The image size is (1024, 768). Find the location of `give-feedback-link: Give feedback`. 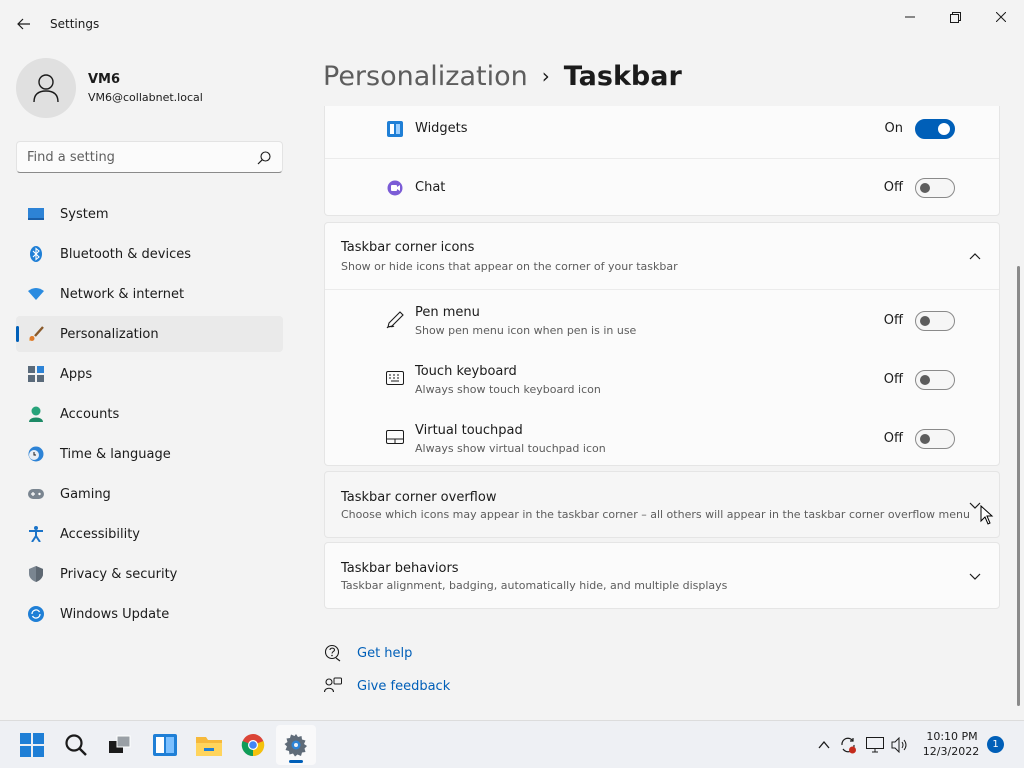

give-feedback-link: Give feedback is located at coordinates (387, 686).